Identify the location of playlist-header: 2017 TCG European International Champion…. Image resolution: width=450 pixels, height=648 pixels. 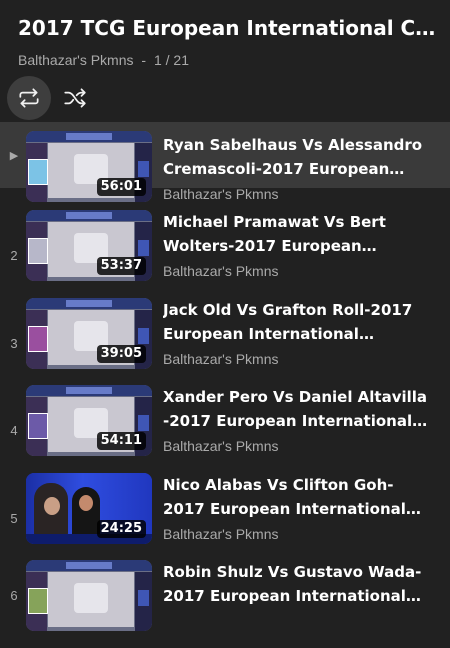
(225, 34).